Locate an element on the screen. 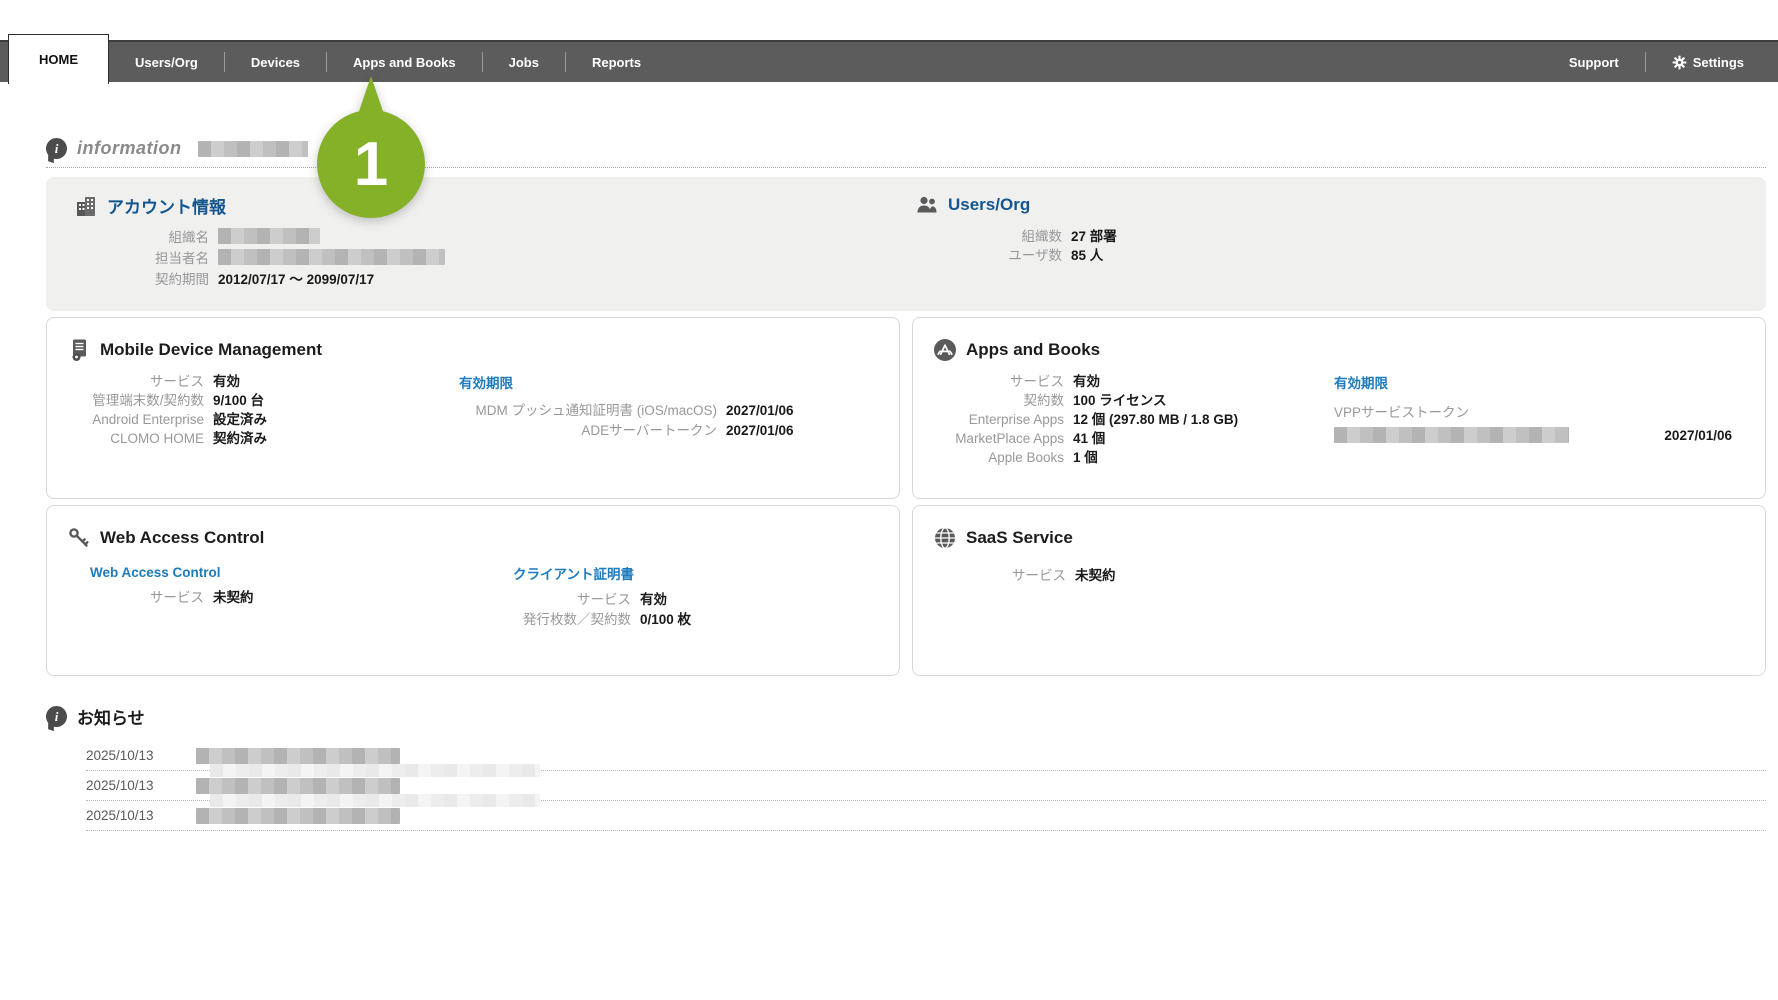 The image size is (1778, 1000). annotation-balloon-1: 1 is located at coordinates (371, 147).